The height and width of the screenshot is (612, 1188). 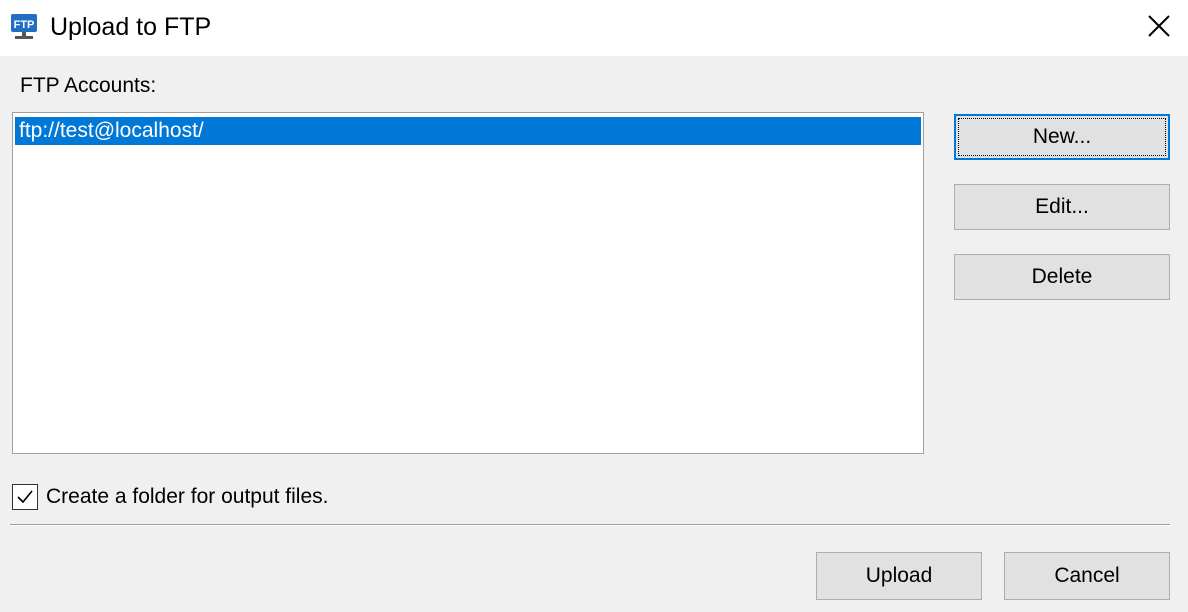 I want to click on ftp-accounts-label: FTP Accounts:, so click(x=88, y=85).